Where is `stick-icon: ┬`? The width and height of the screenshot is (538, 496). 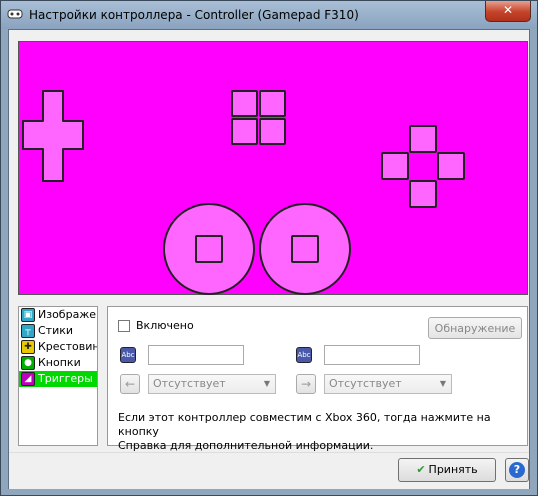 stick-icon: ┬ is located at coordinates (28, 331).